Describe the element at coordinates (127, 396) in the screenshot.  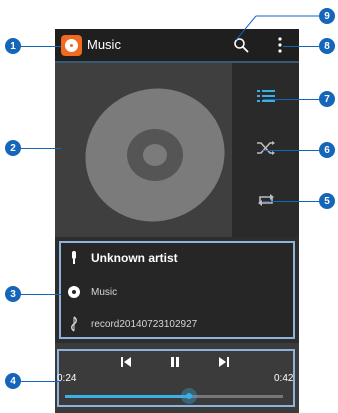
I see `seek-progress` at that location.